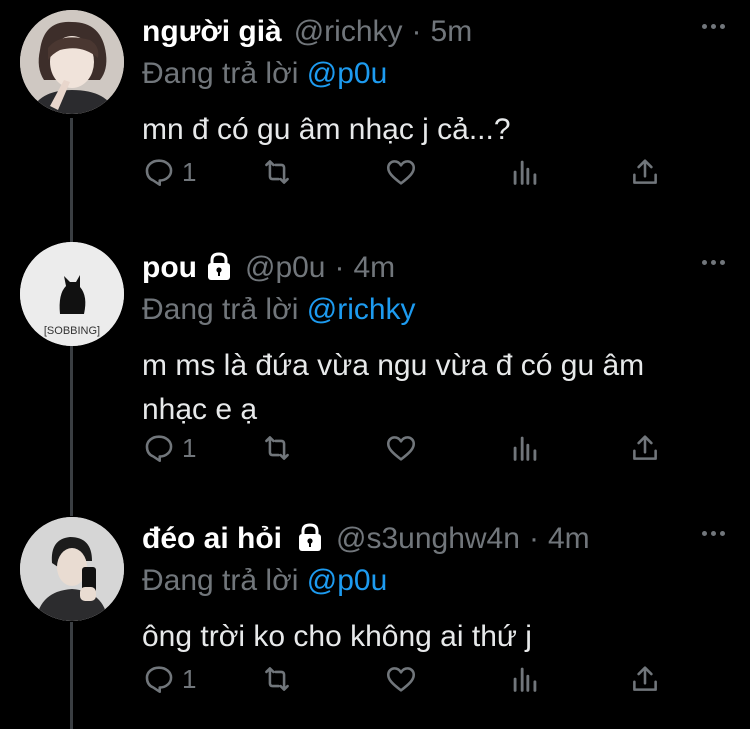 Image resolution: width=750 pixels, height=729 pixels. What do you see at coordinates (436, 310) in the screenshot?
I see `reply-context: Đang trả lời @richky` at bounding box center [436, 310].